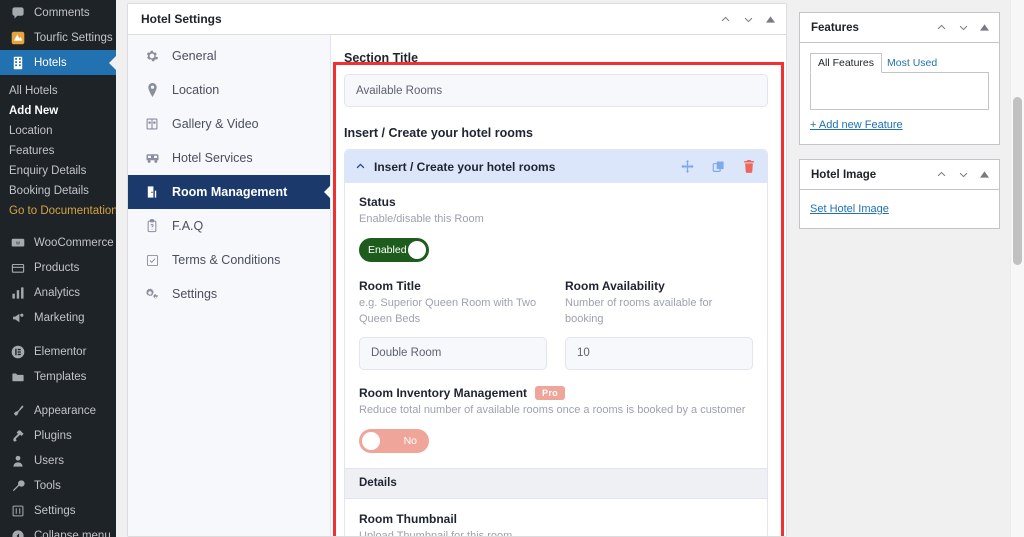  I want to click on sidebar-item-analytics: Analytics, so click(58, 292).